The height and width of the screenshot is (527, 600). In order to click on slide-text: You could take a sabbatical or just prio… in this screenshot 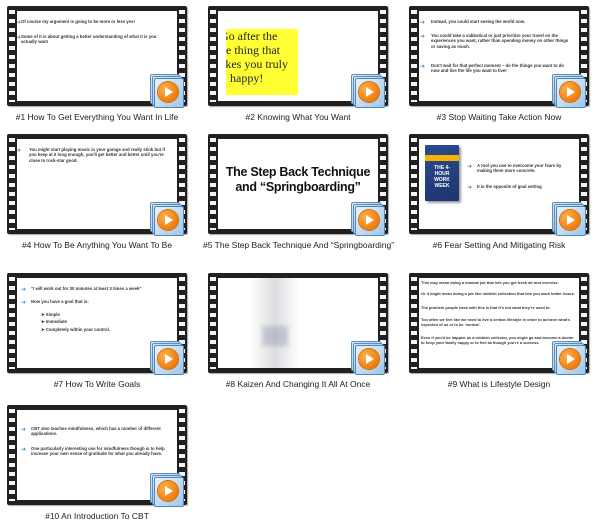, I will do `click(500, 41)`.